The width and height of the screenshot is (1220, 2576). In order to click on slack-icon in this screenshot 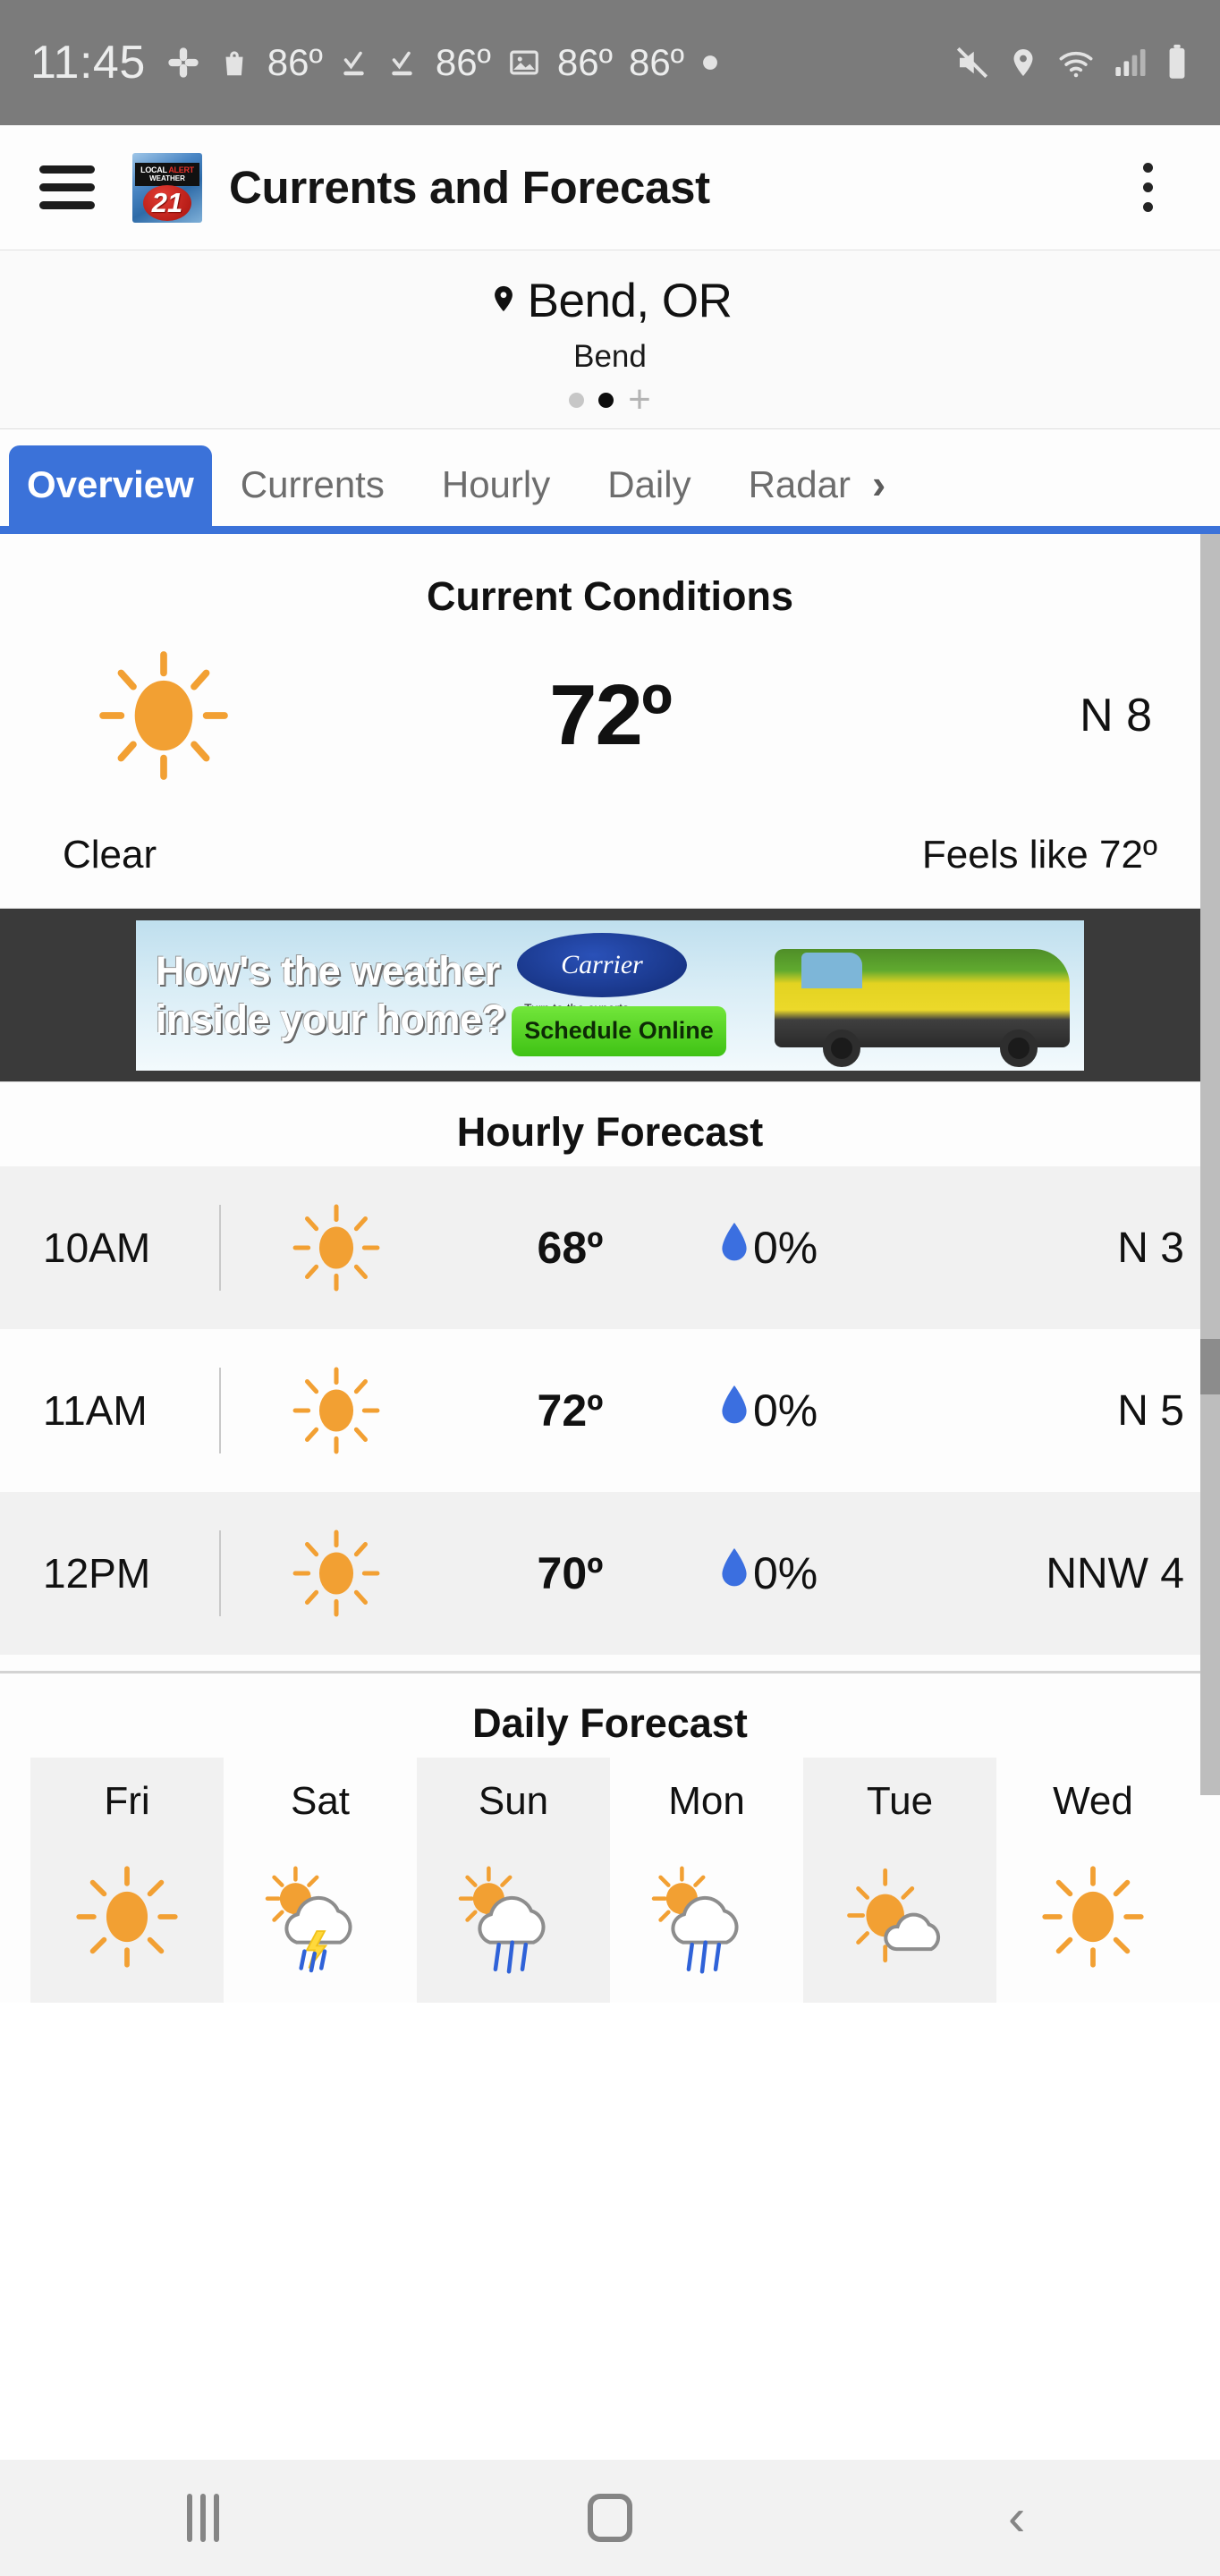, I will do `click(183, 62)`.